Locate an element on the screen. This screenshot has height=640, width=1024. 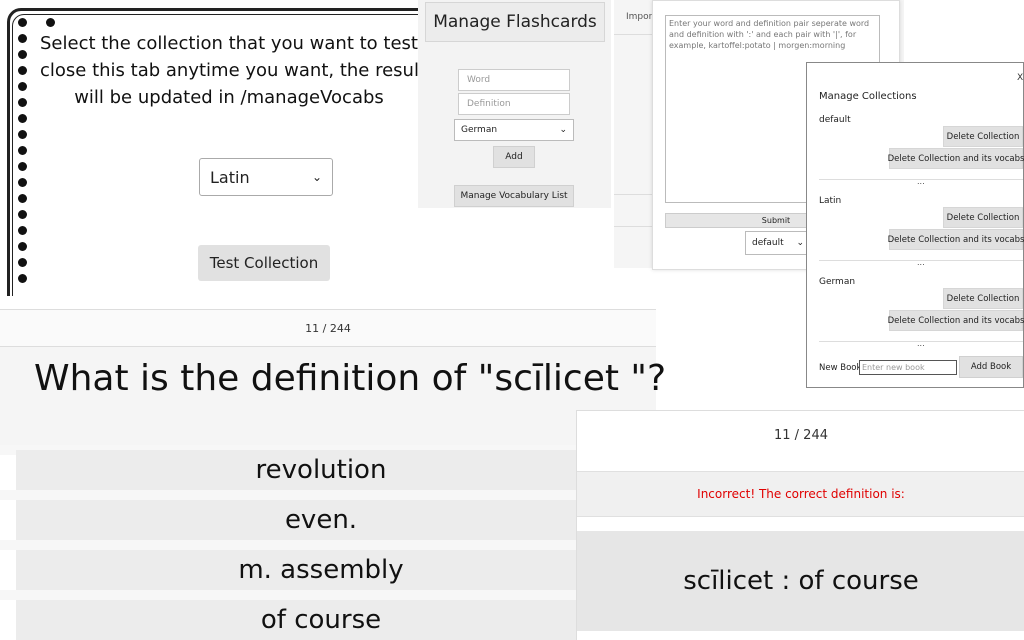
new-book-input: Enter new book is located at coordinates (908, 367).